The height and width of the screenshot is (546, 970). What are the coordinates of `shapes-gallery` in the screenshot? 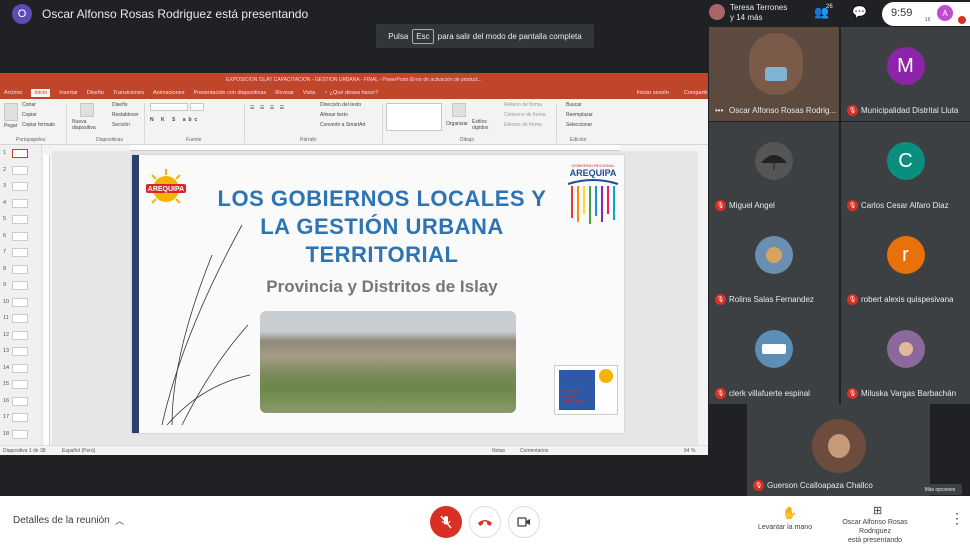 It's located at (414, 117).